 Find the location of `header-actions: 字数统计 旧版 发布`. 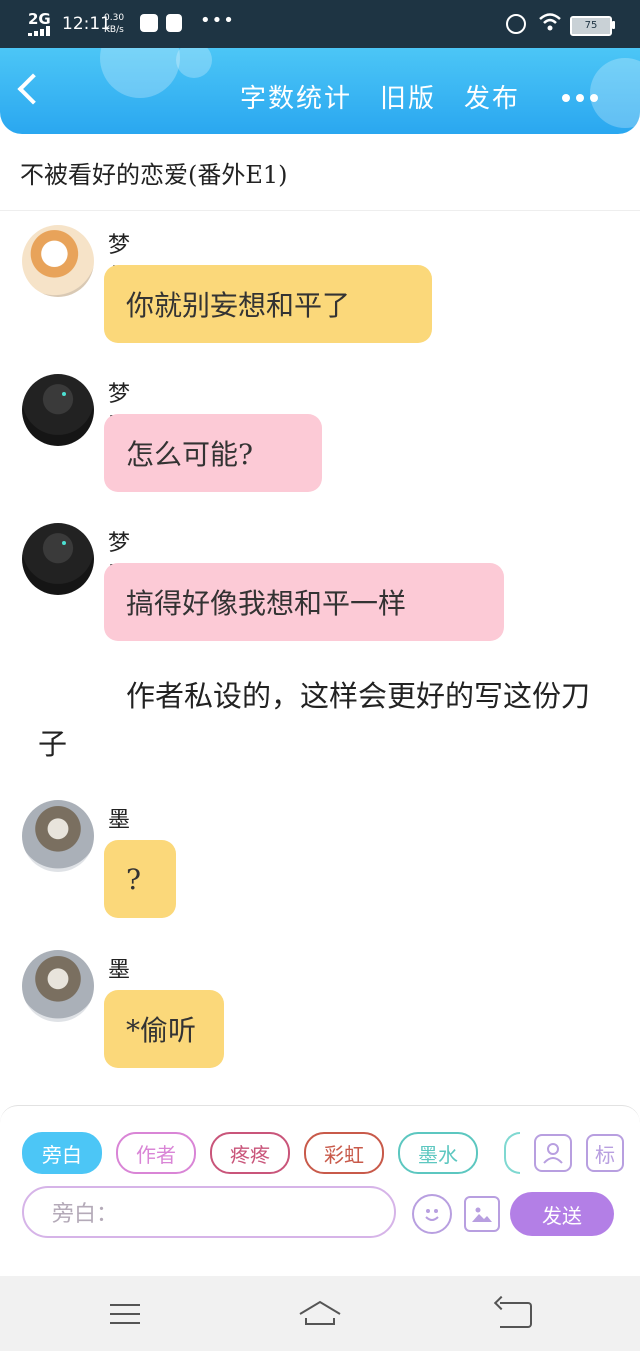

header-actions: 字数统计 旧版 发布 is located at coordinates (380, 96).